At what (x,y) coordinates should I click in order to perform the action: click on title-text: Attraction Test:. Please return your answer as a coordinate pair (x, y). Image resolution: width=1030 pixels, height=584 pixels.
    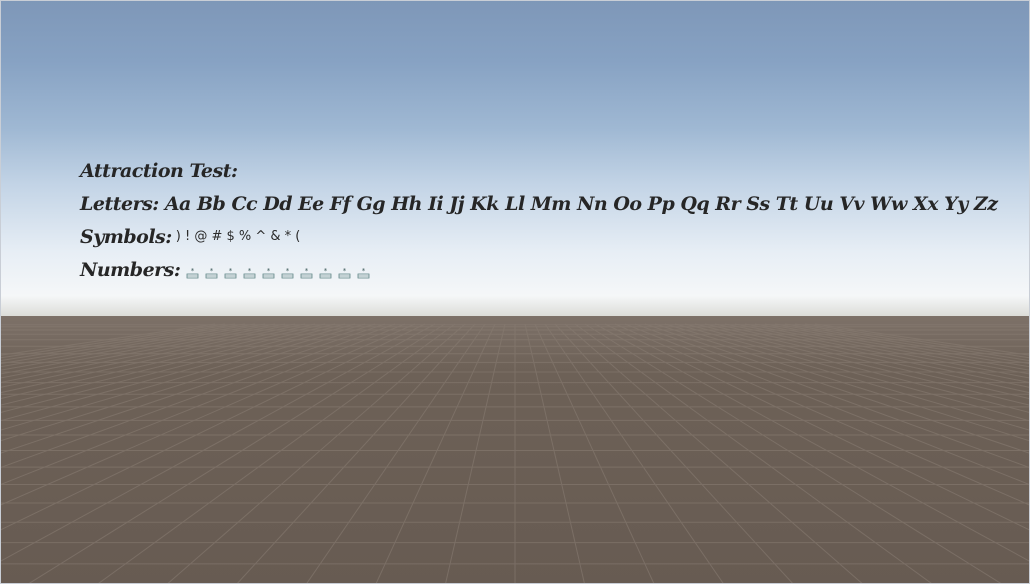
    Looking at the image, I should click on (159, 170).